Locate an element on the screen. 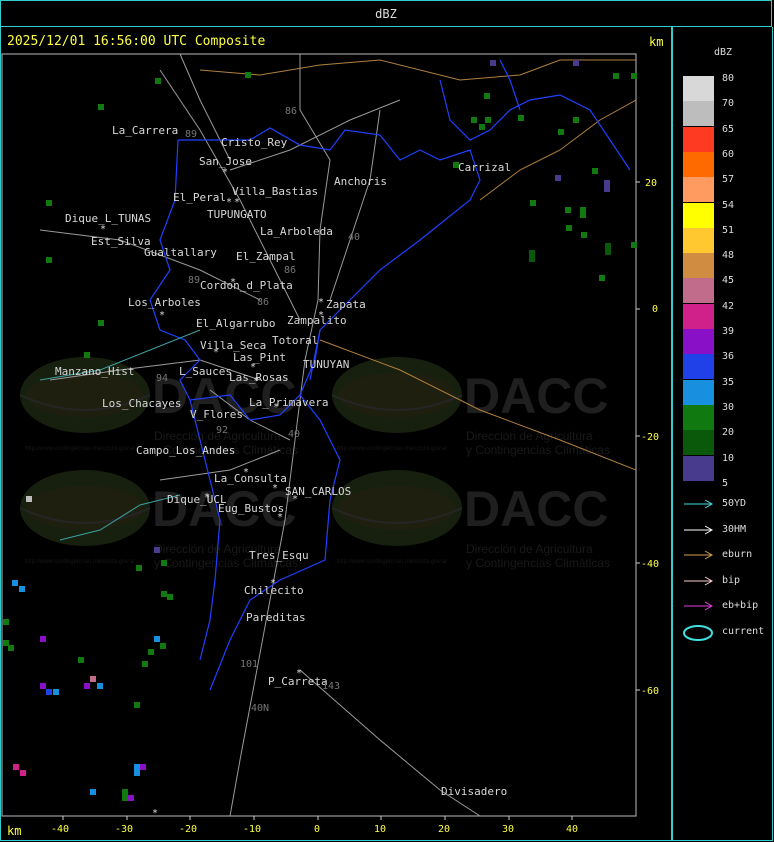 This screenshot has height=842, width=774. svg-text: -20 is located at coordinates (188, 829).